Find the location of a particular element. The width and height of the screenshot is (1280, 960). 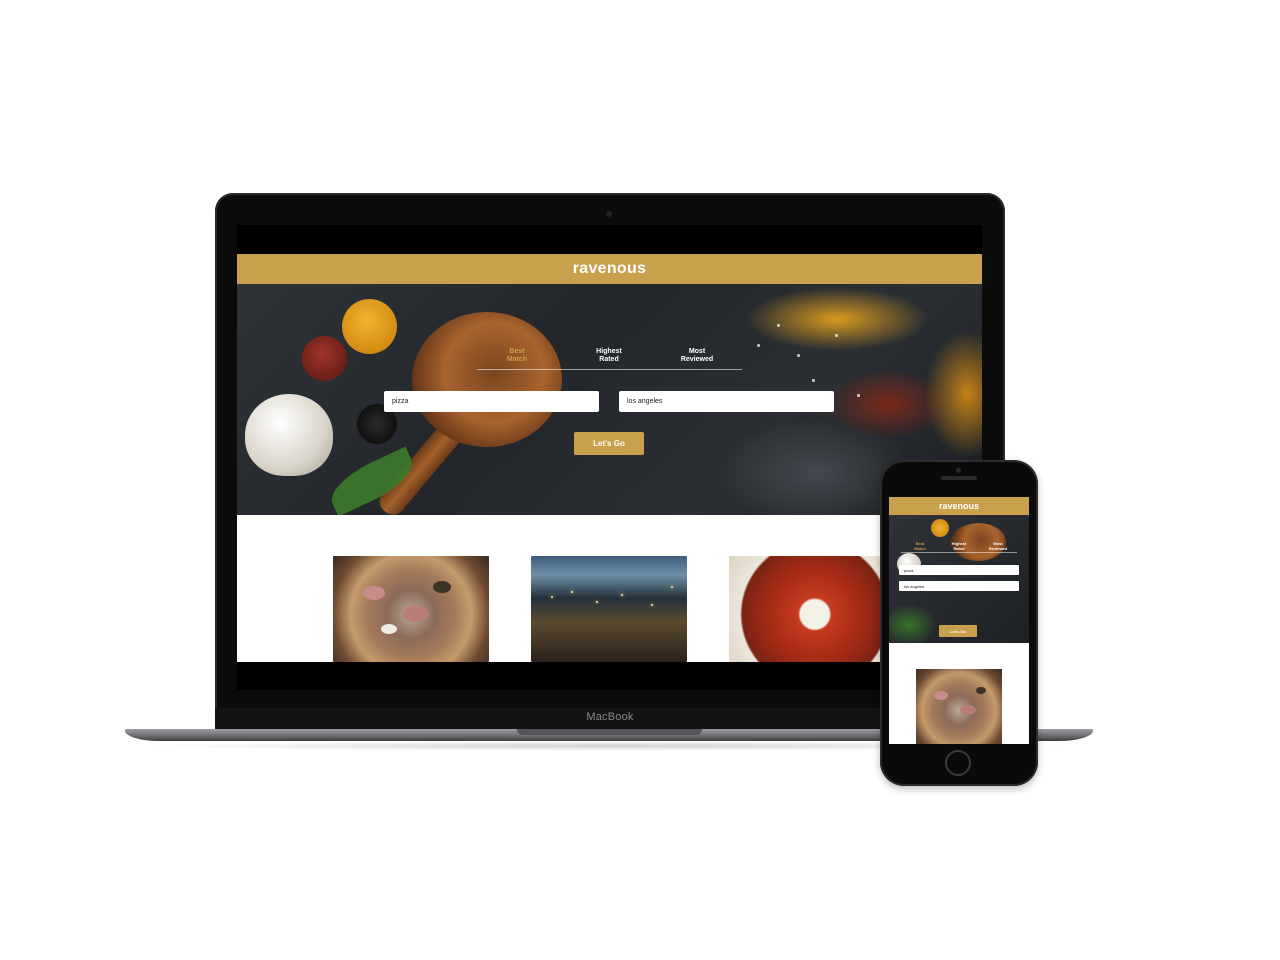

tab-highest-rated: Highest Rated is located at coordinates (609, 356).